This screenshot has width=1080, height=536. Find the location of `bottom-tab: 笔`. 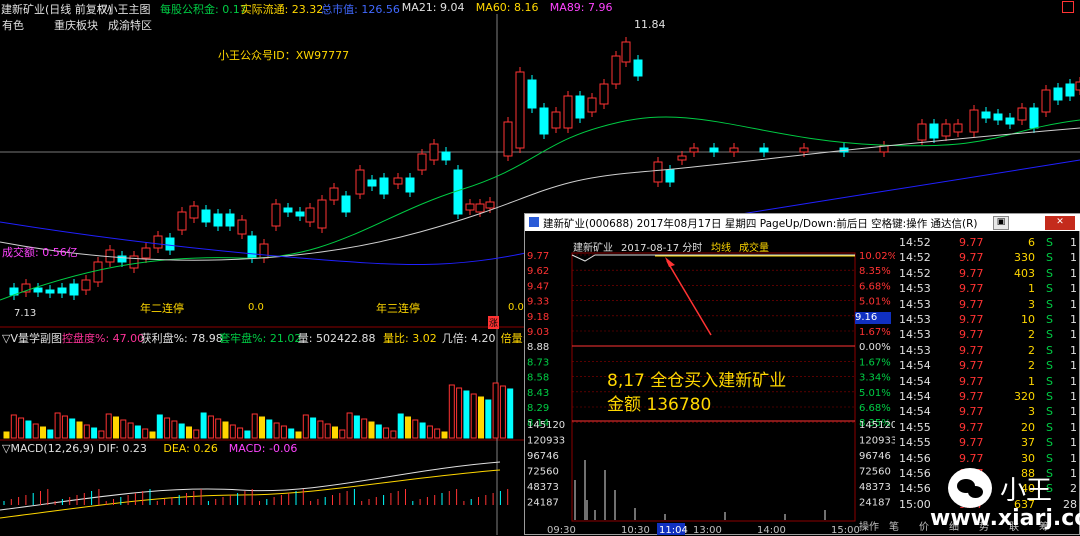

bottom-tab: 笔 is located at coordinates (894, 525).